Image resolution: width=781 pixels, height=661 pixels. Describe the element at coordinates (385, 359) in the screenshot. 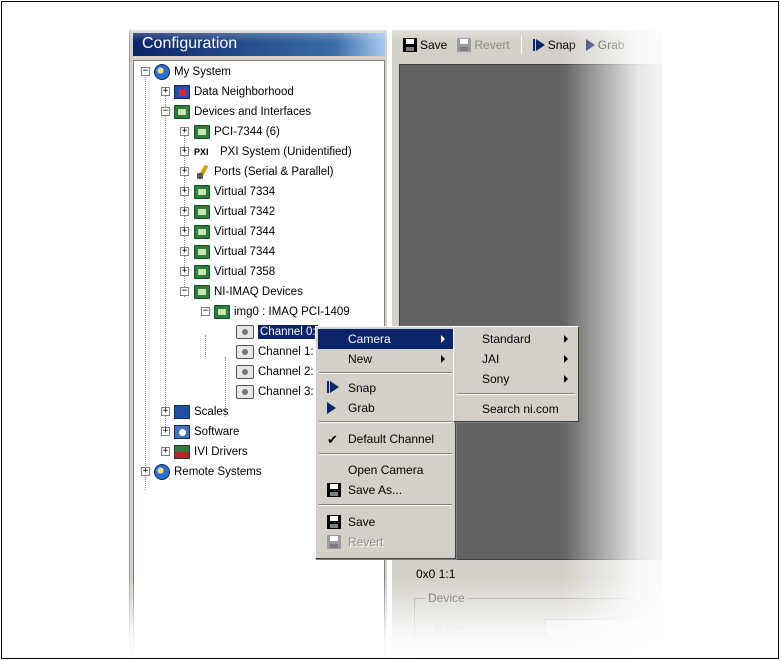

I see `menu-item-new: New` at that location.